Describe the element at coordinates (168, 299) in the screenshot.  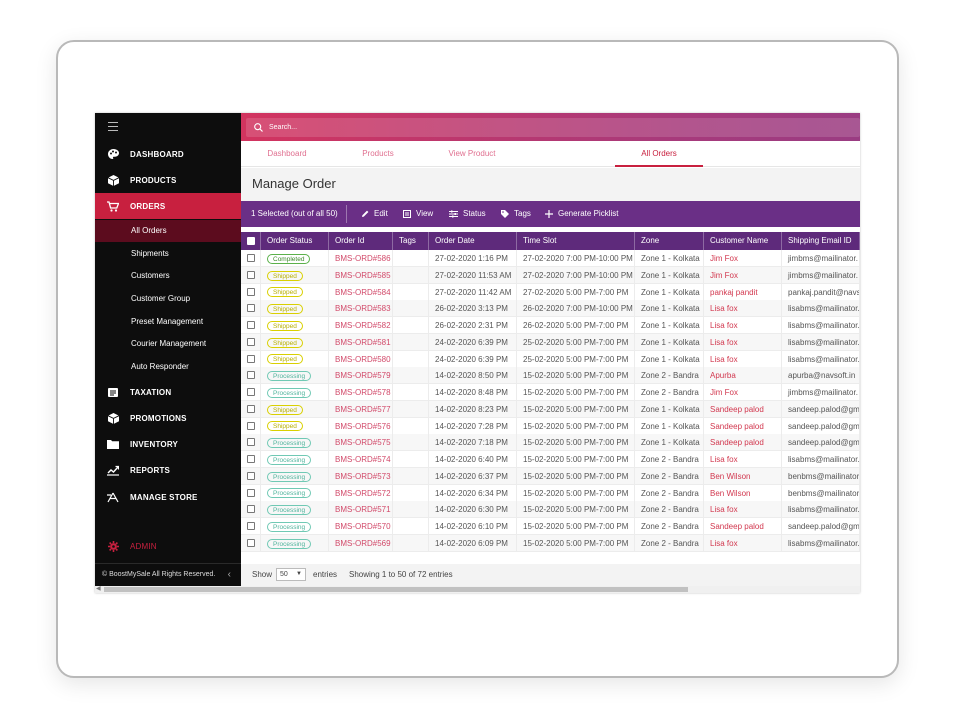
I see `subitem-customer-group: Customer Group` at that location.